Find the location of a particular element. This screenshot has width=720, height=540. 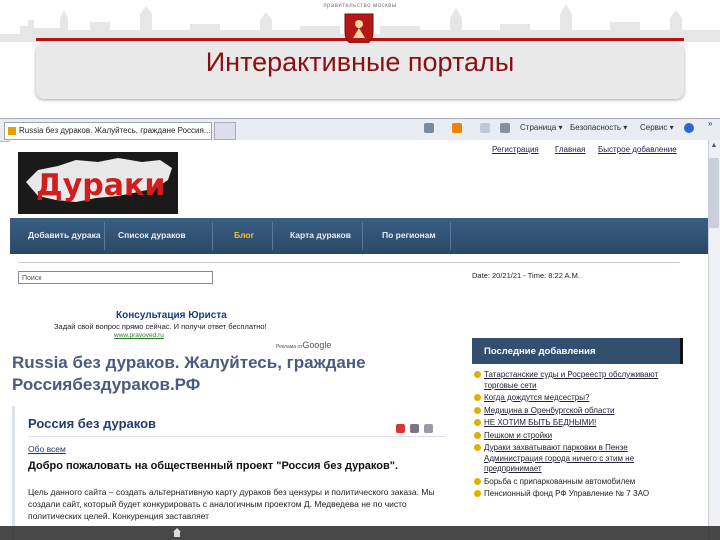

toolbar-overflow: » is located at coordinates (710, 123).